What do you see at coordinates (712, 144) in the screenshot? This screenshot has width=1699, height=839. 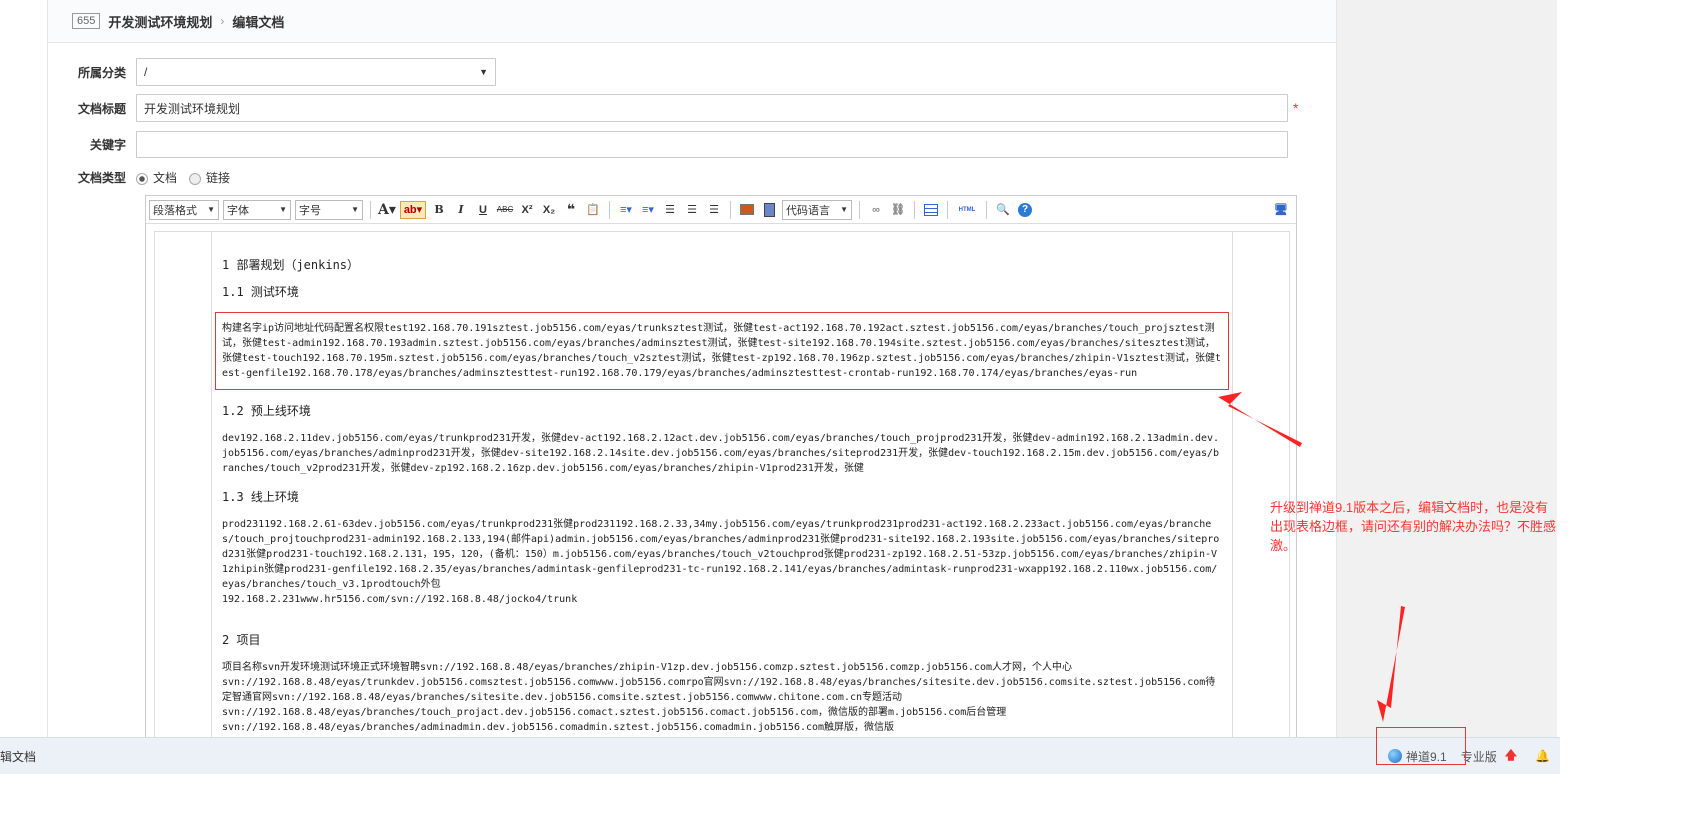 I see `keywords-input` at bounding box center [712, 144].